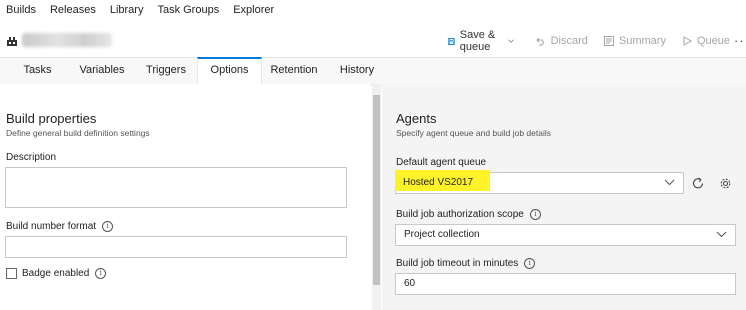 The image size is (746, 310). What do you see at coordinates (73, 10) in the screenshot?
I see `nav-releases: Releases` at bounding box center [73, 10].